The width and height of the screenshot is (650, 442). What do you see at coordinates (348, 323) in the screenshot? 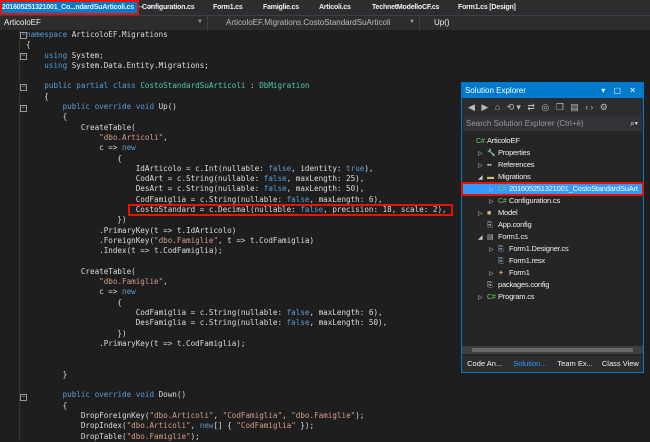
I see `code-token: , maxLength: 50),` at bounding box center [348, 323].